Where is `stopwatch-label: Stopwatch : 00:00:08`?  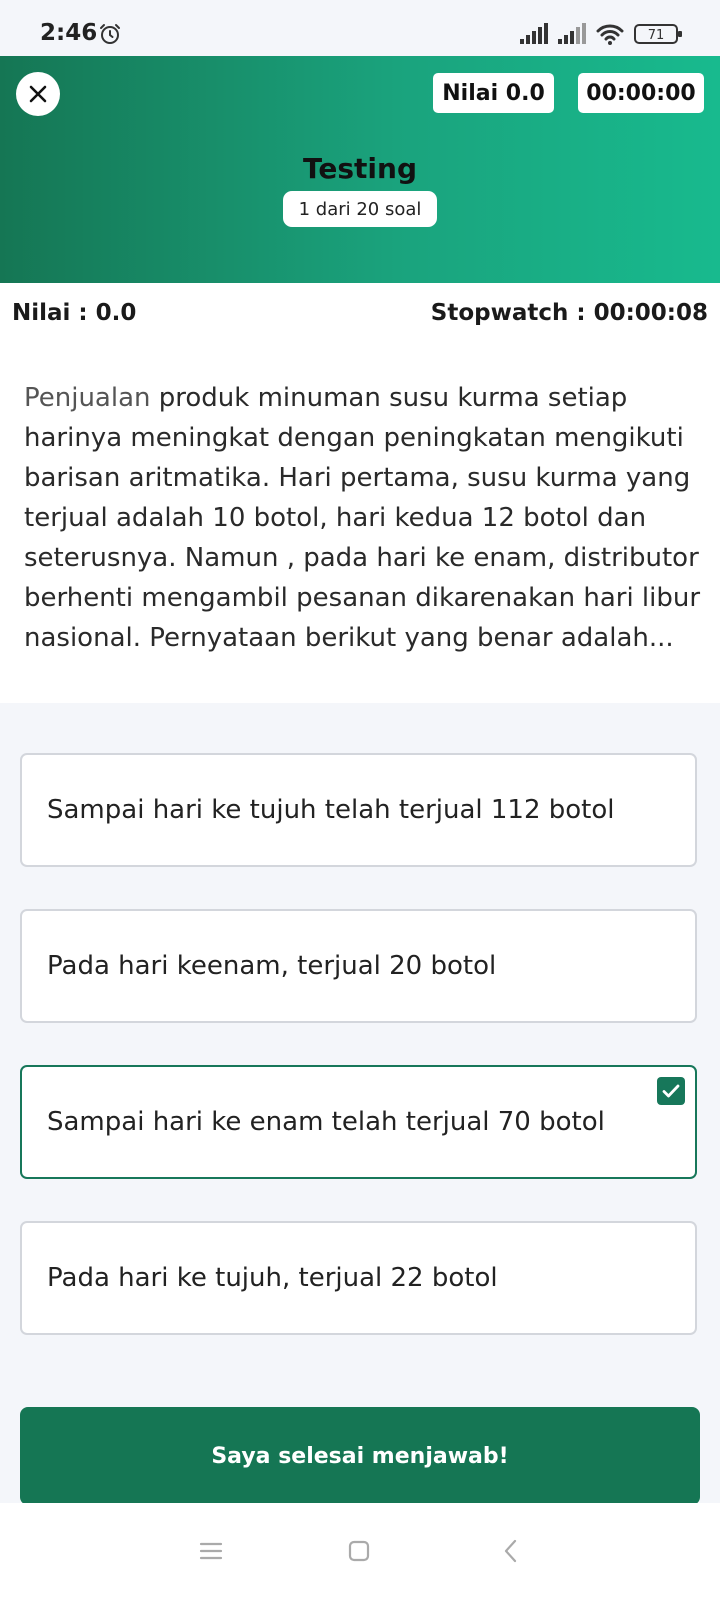 stopwatch-label: Stopwatch : 00:00:08 is located at coordinates (569, 313).